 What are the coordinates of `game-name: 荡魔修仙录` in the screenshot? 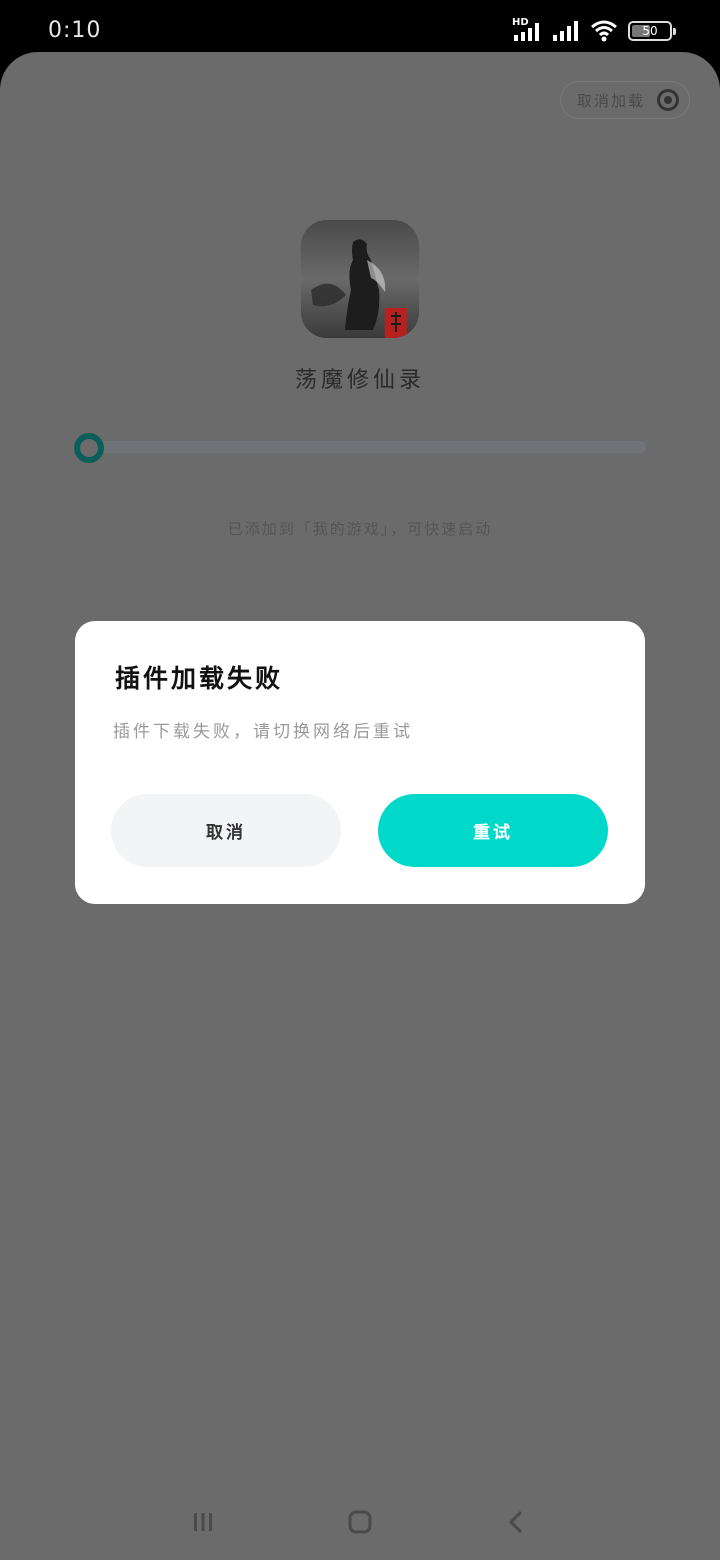 It's located at (359, 380).